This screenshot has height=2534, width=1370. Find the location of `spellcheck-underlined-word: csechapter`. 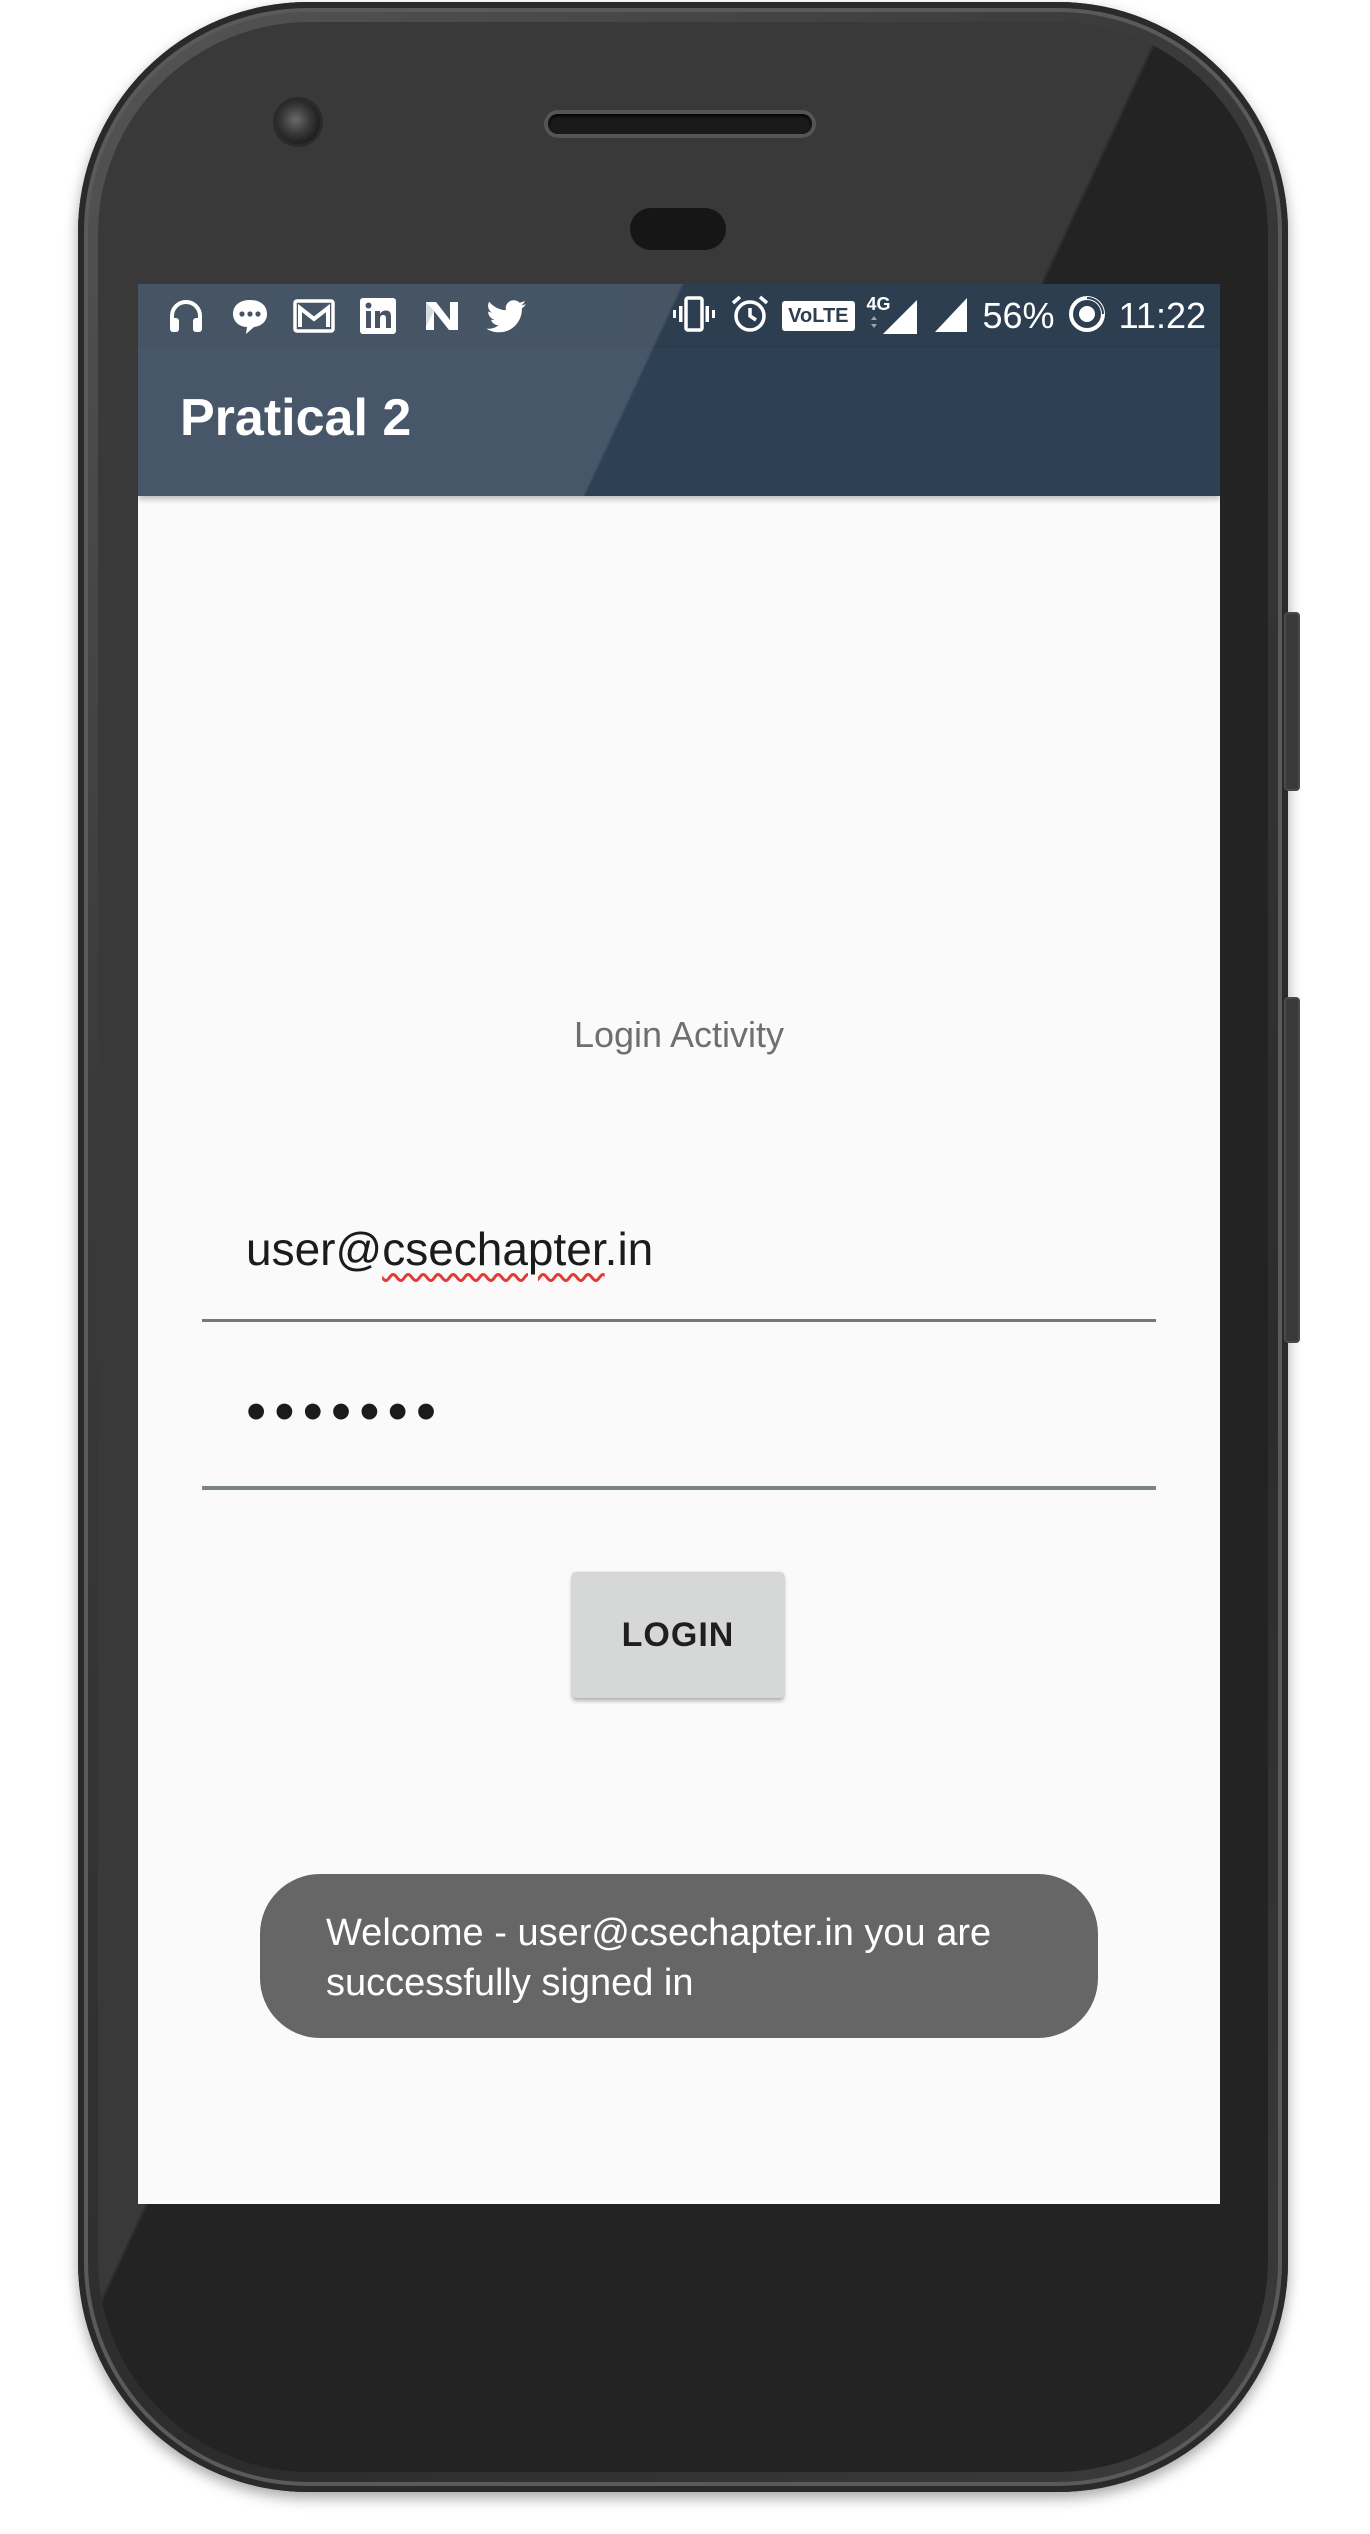

spellcheck-underlined-word: csechapter is located at coordinates (493, 1249).